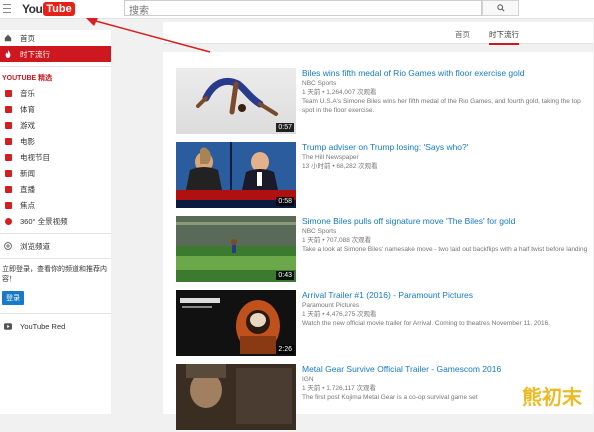 This screenshot has height=432, width=594. I want to click on sidebar-item-tv: 电视节目, so click(55, 157).